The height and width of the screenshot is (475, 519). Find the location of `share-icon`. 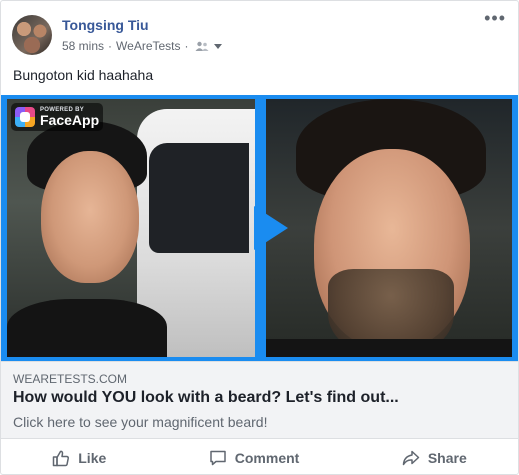

share-icon is located at coordinates (411, 458).